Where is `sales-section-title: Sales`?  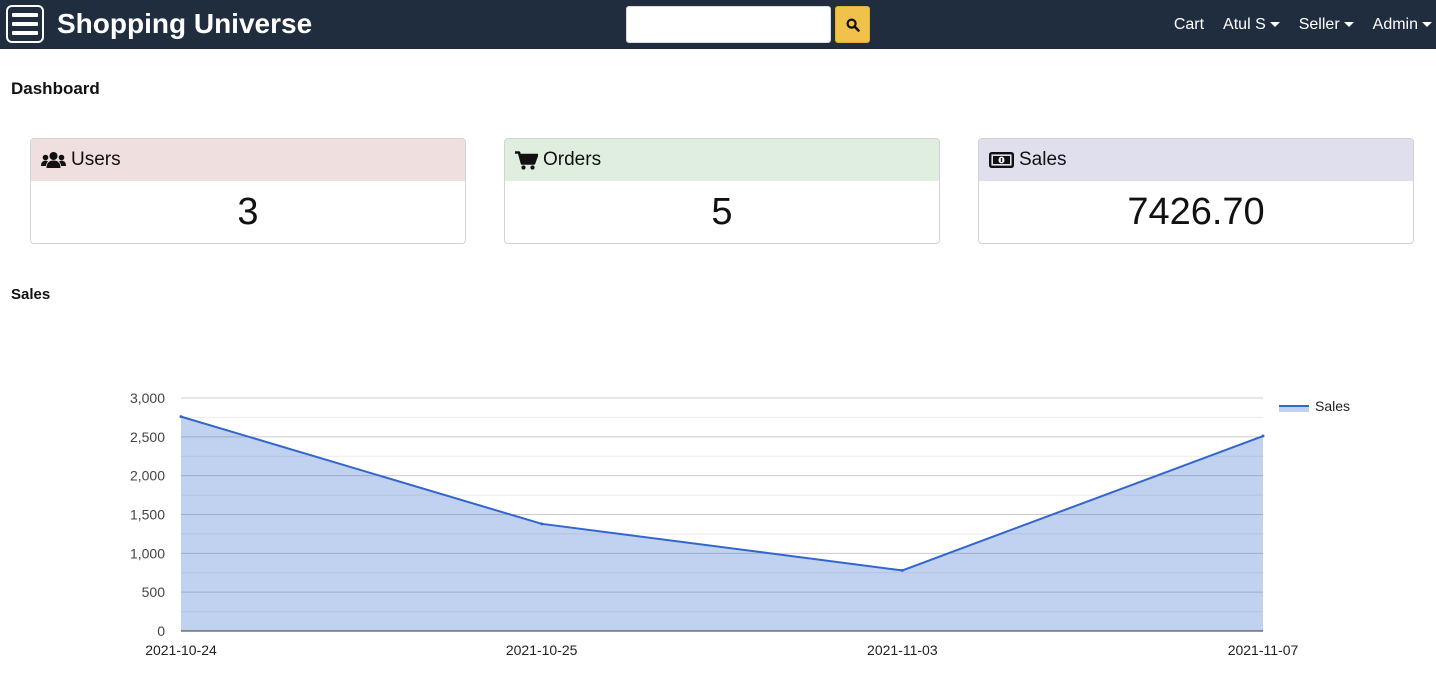
sales-section-title: Sales is located at coordinates (31, 294).